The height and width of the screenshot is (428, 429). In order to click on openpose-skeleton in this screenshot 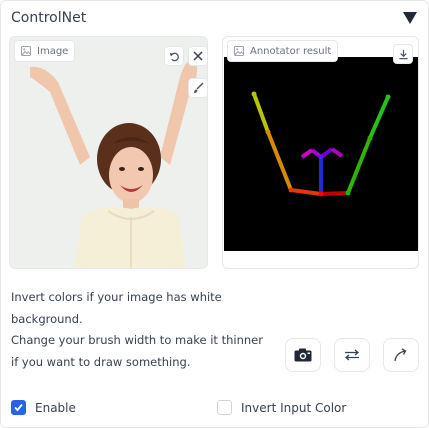, I will do `click(321, 144)`.